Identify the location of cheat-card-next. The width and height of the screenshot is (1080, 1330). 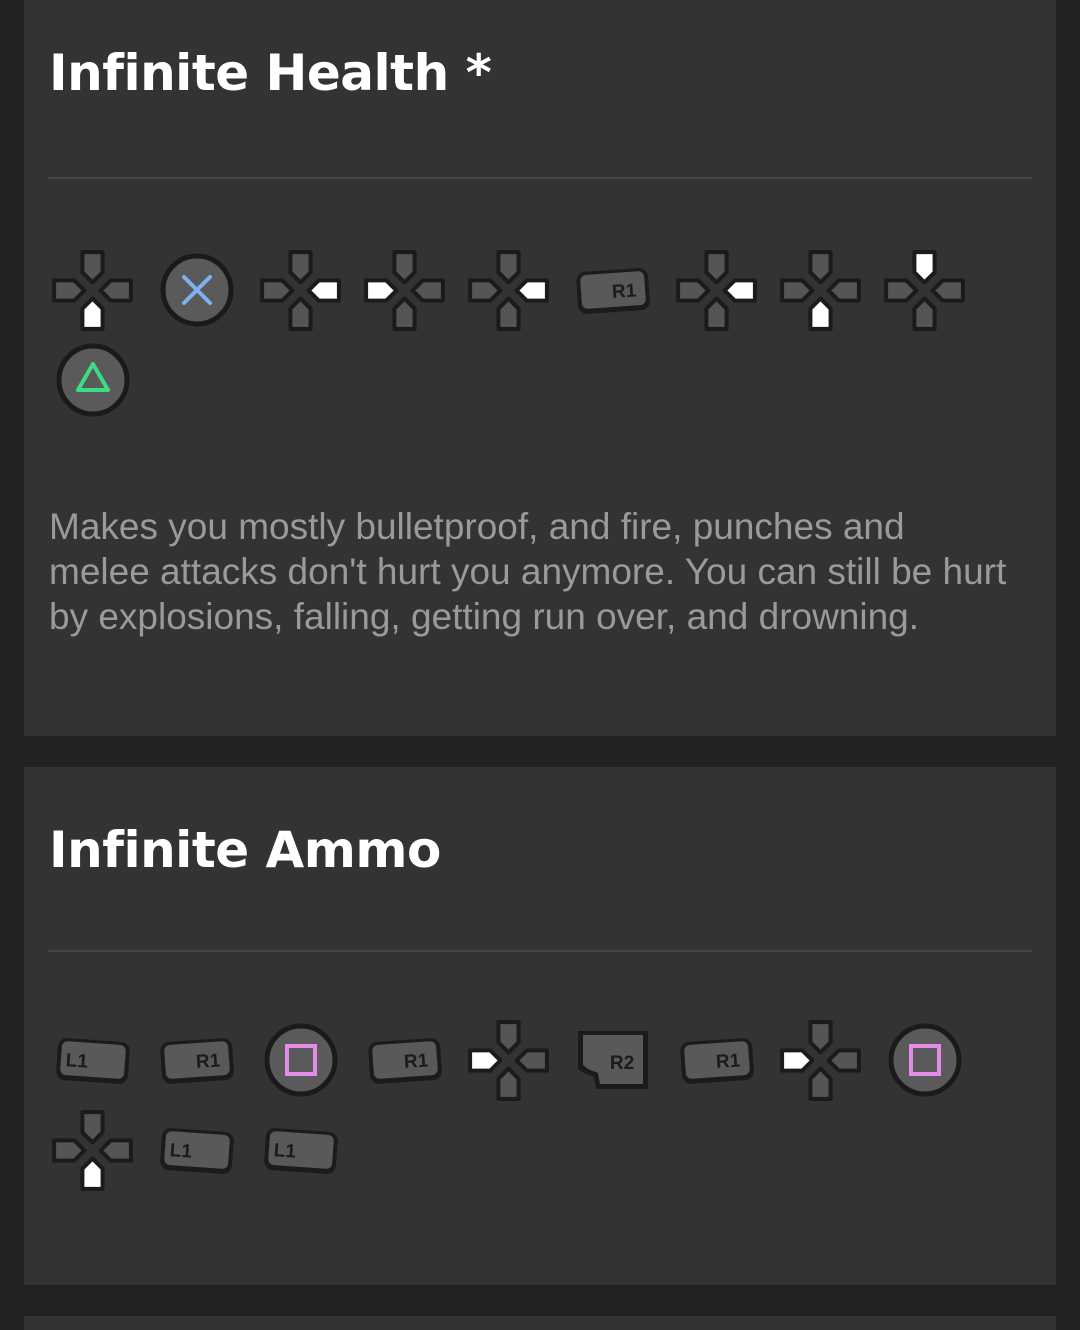
(540, 1323).